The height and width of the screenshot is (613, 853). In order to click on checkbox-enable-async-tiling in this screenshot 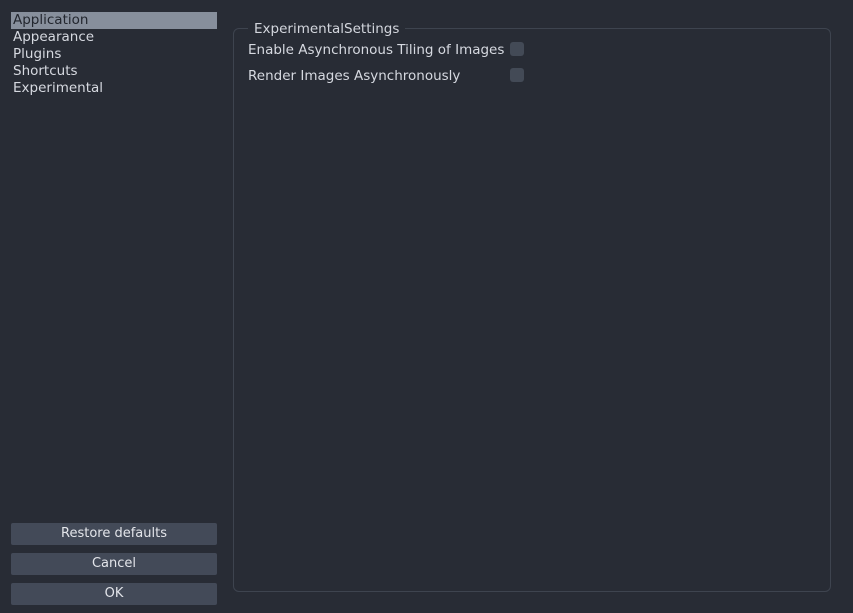, I will do `click(517, 49)`.